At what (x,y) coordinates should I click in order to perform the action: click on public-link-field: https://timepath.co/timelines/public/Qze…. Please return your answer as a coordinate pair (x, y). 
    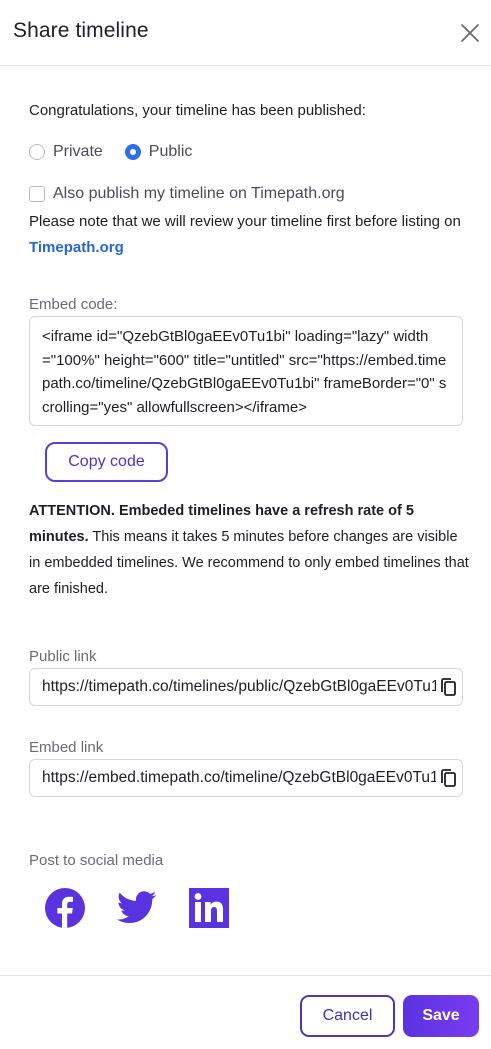
    Looking at the image, I should click on (246, 687).